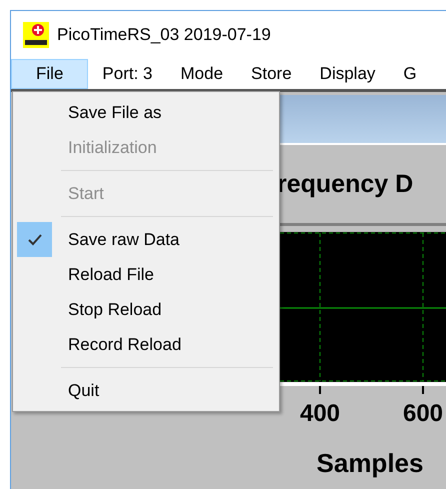 The height and width of the screenshot is (489, 446). I want to click on menu-bar-item: Display, so click(348, 74).